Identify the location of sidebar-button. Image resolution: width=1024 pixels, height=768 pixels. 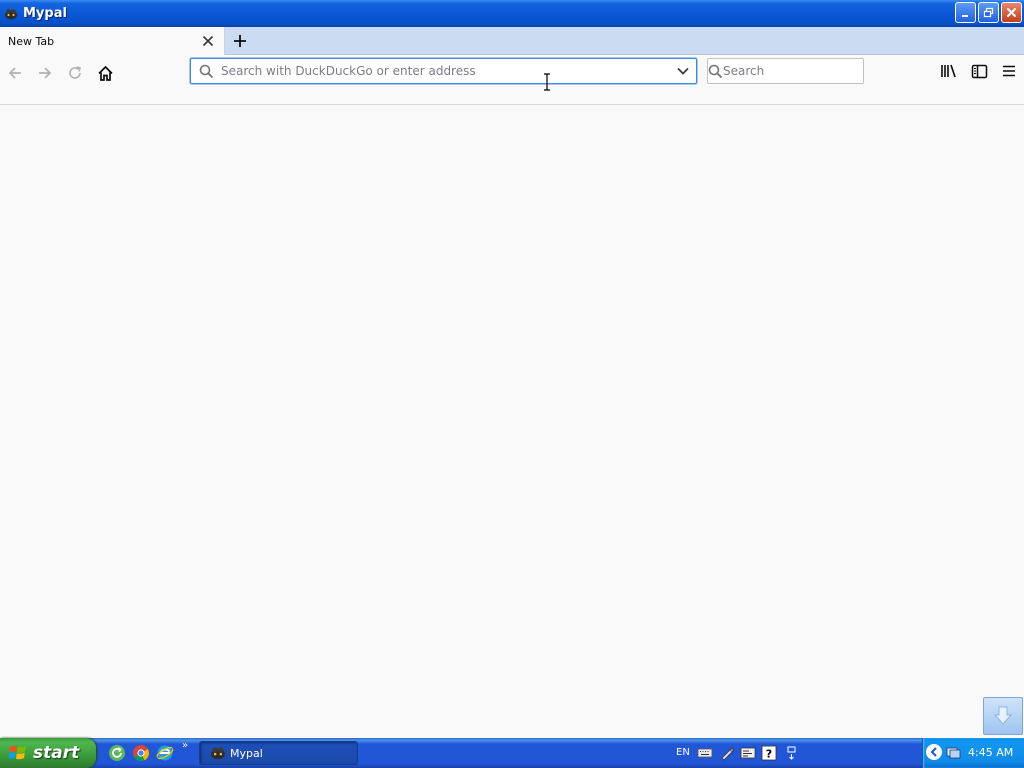
(979, 71).